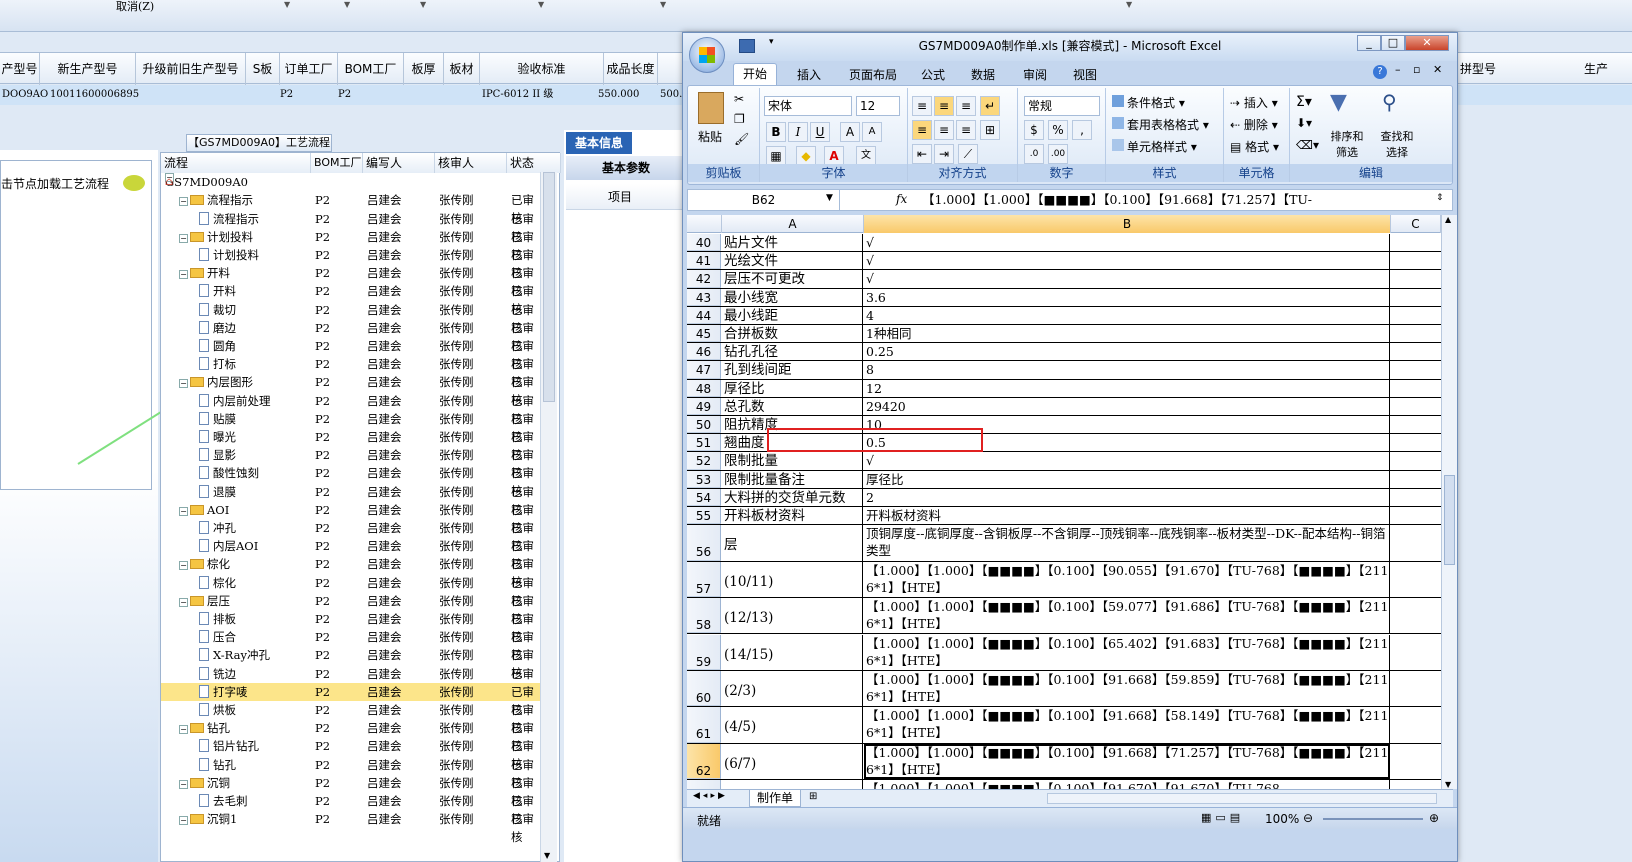  Describe the element at coordinates (351, 354) in the screenshot. I see `tree-row: 圆角 P2 吕建会 张传刚 已审核` at that location.